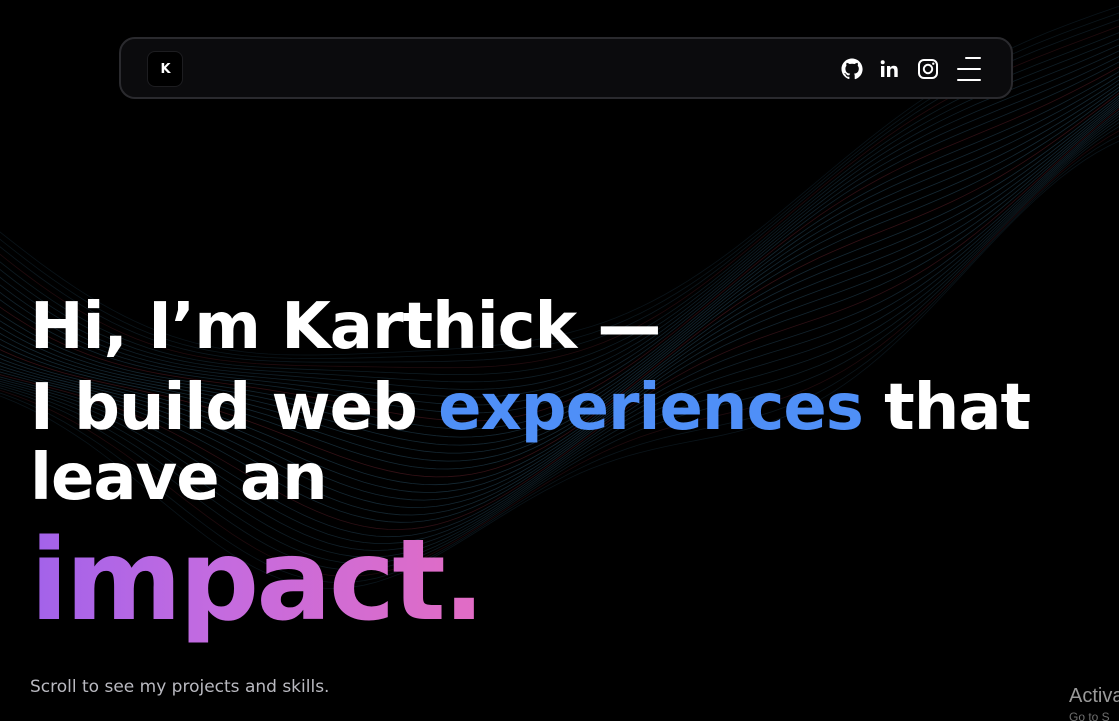 The width and height of the screenshot is (1119, 721). I want to click on activate-windows-title: Activa, so click(1094, 696).